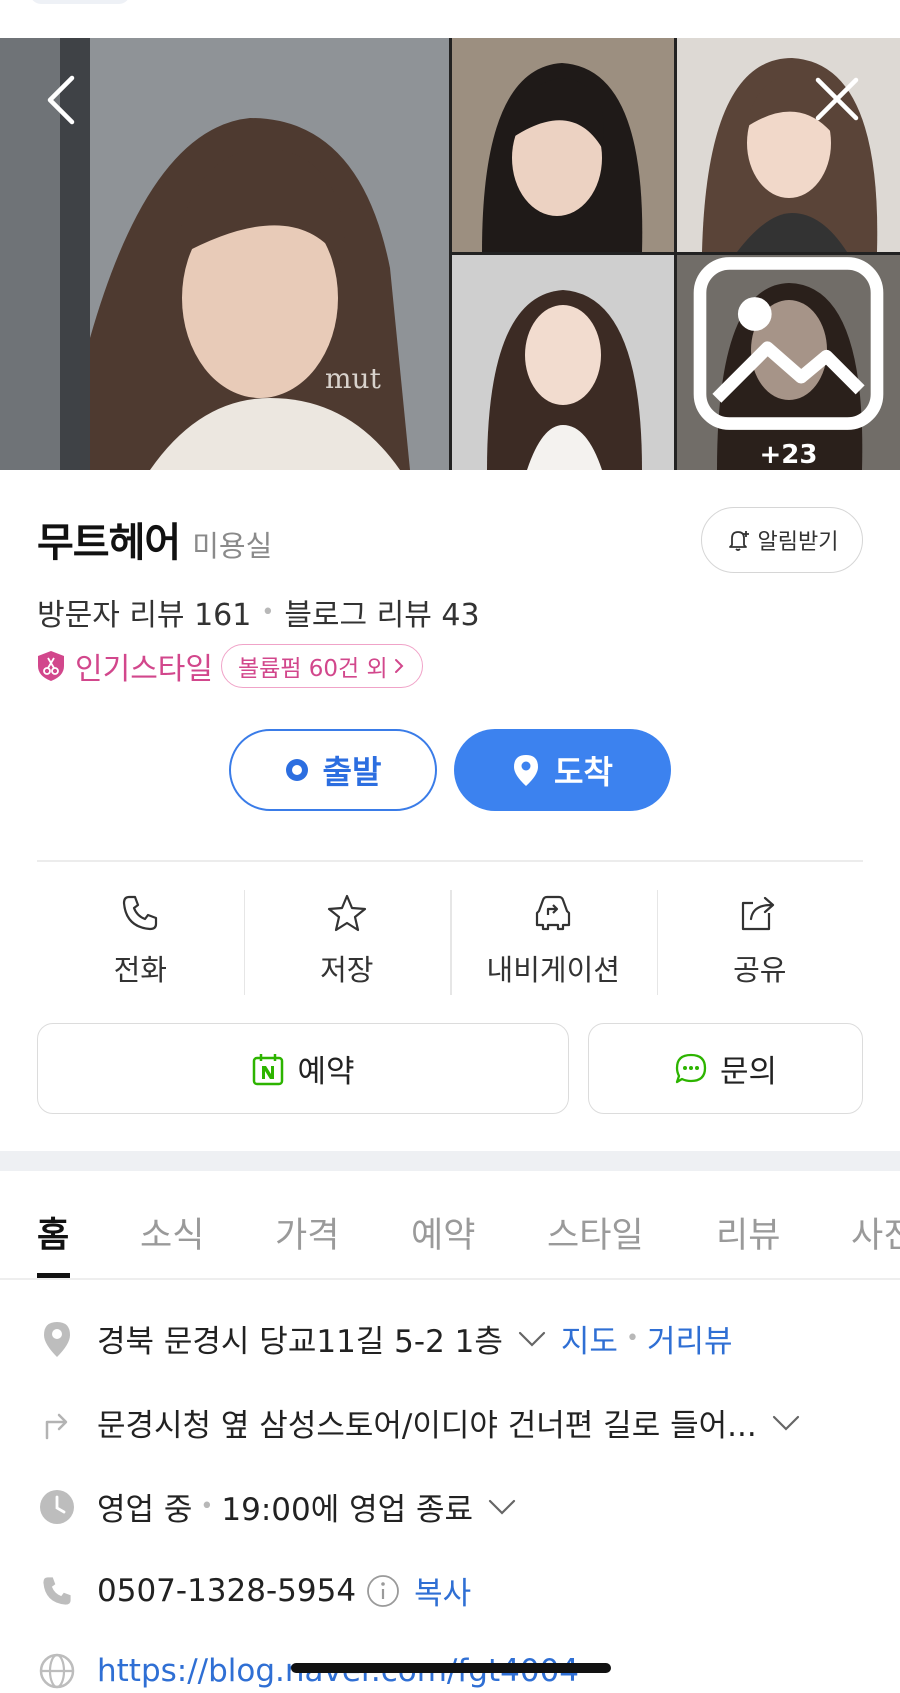  I want to click on image-icon, so click(788, 343).